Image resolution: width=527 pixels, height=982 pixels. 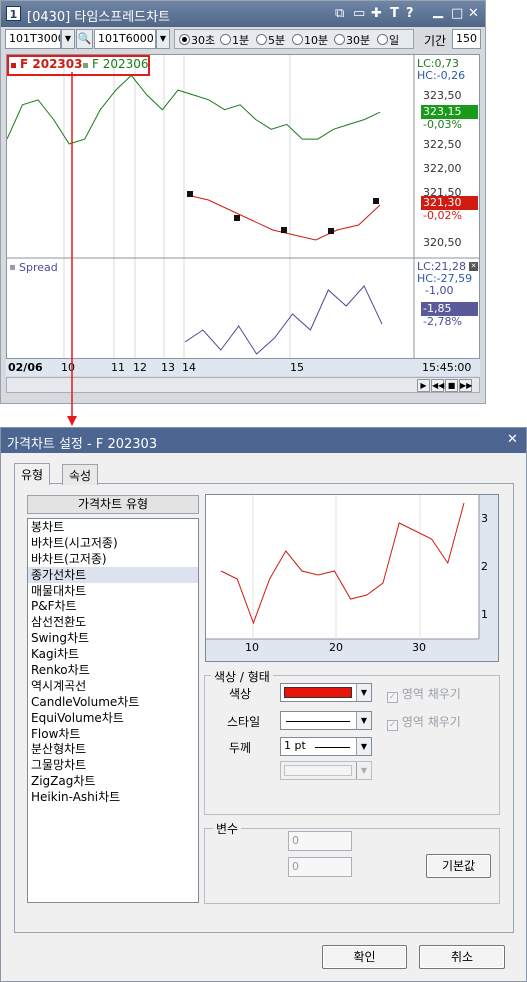 I want to click on series-spread-line, so click(x=283, y=320).